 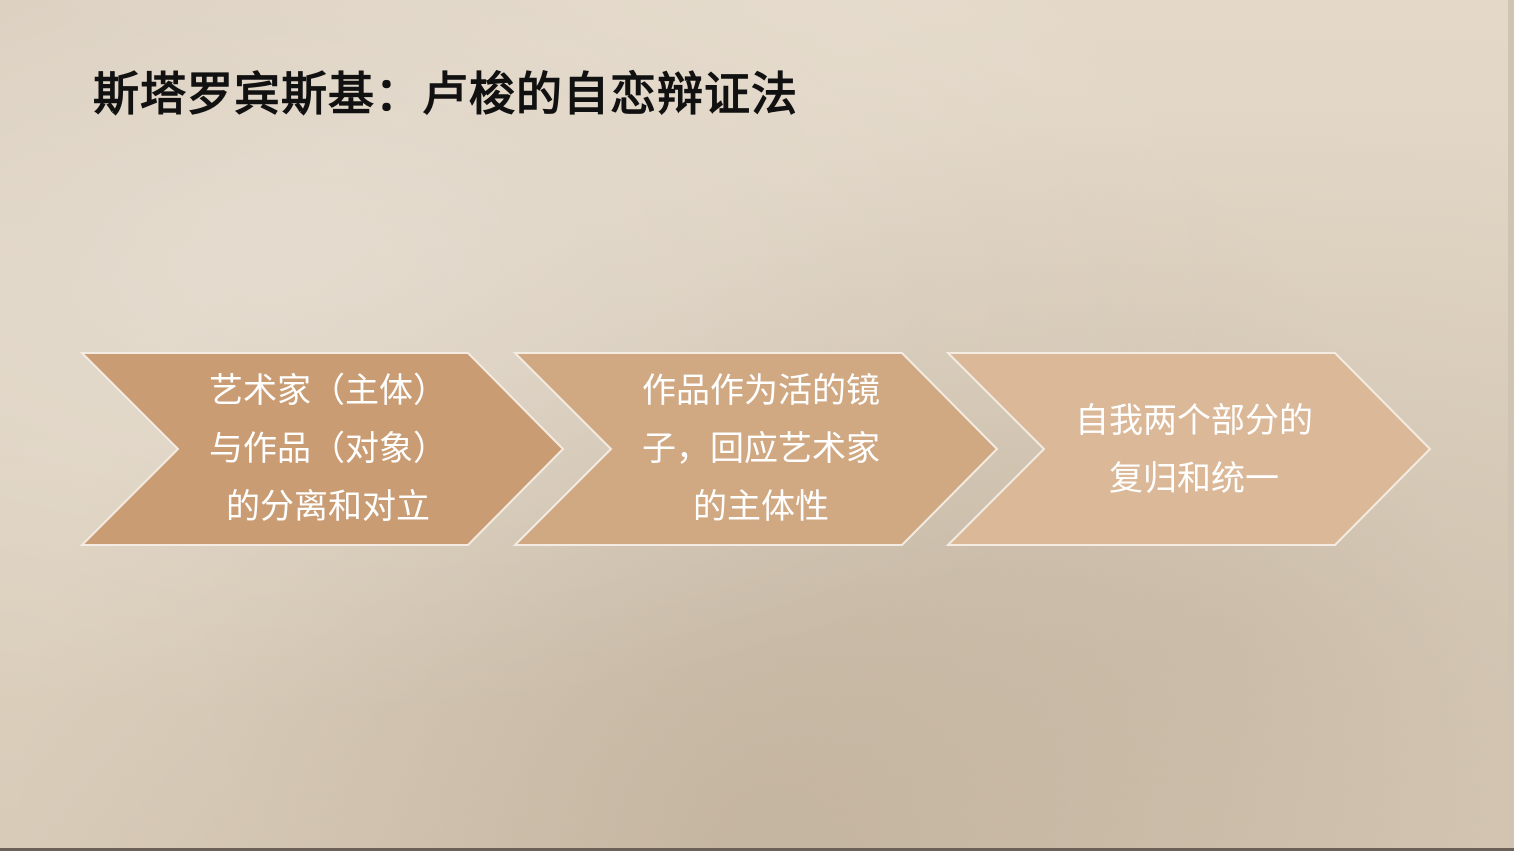 What do you see at coordinates (328, 449) in the screenshot?
I see `step-1-text: 艺术家（主体） 与作品（对象） 的分离和对立` at bounding box center [328, 449].